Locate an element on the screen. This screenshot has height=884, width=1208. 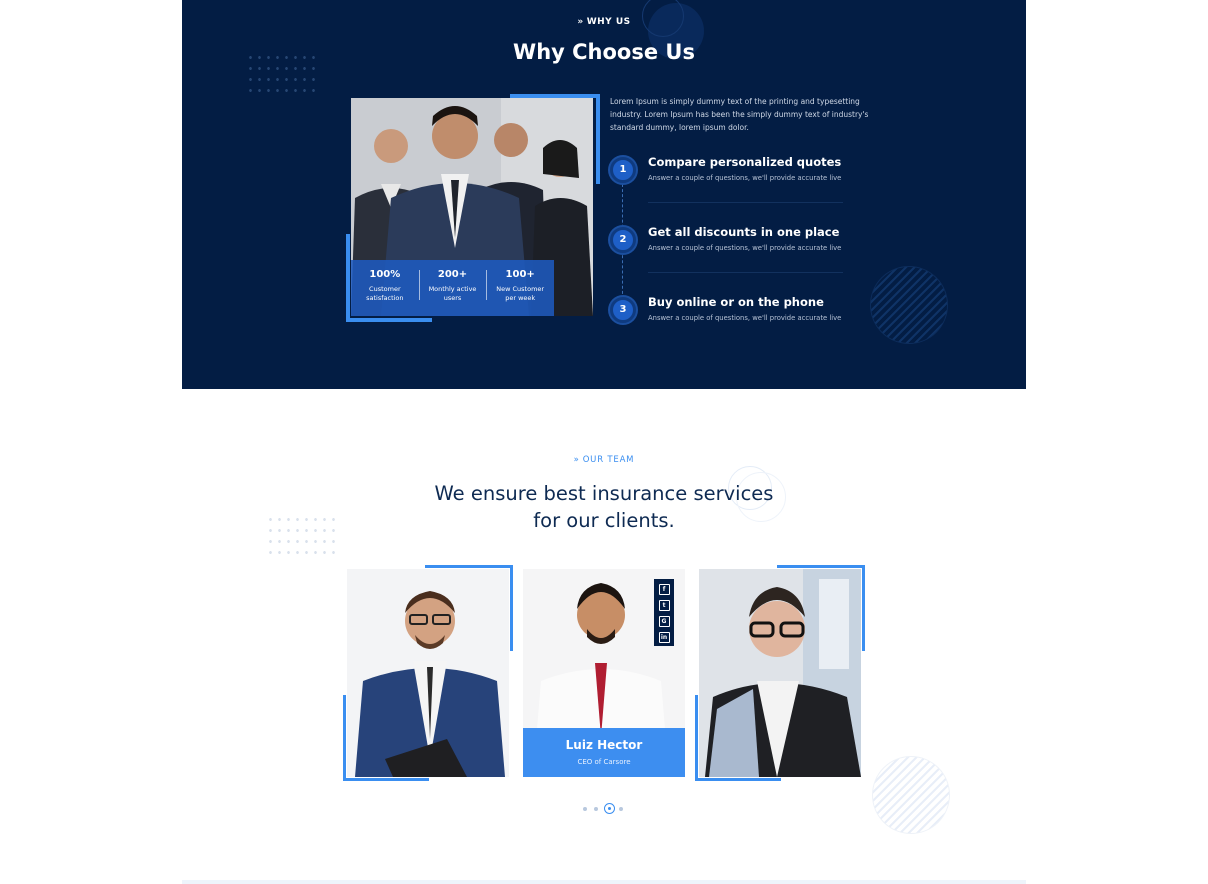
section-eyebrow: » WHY US is located at coordinates (604, 22).